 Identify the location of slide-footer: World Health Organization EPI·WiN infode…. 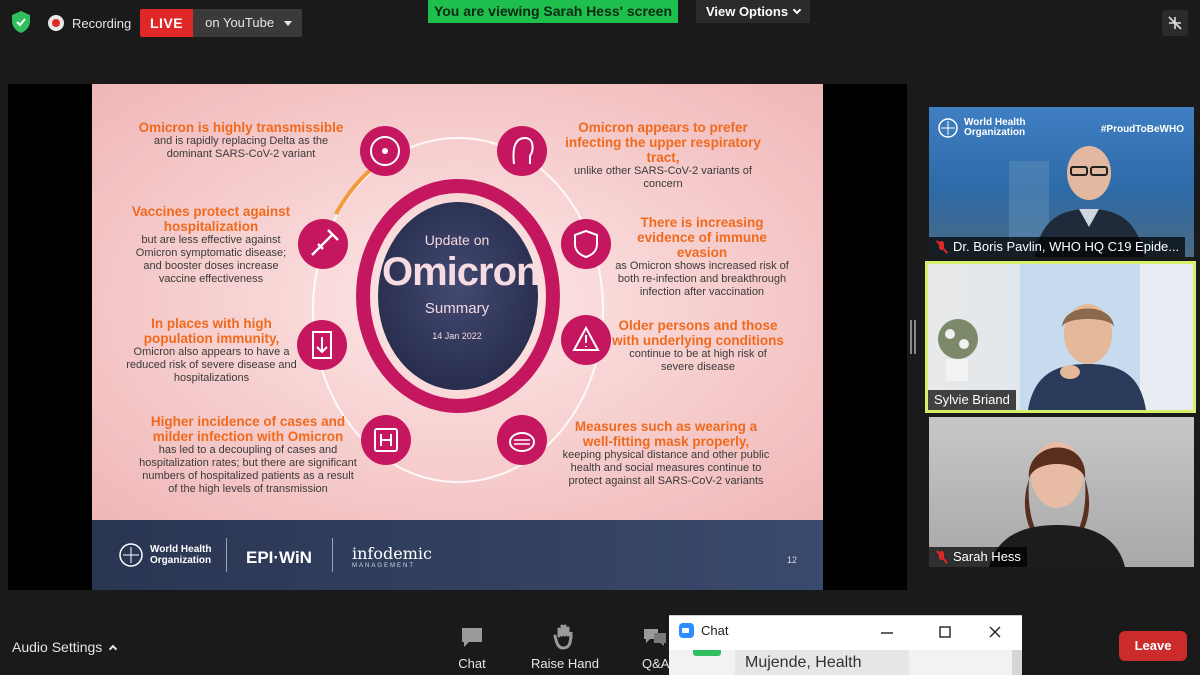
(457, 555).